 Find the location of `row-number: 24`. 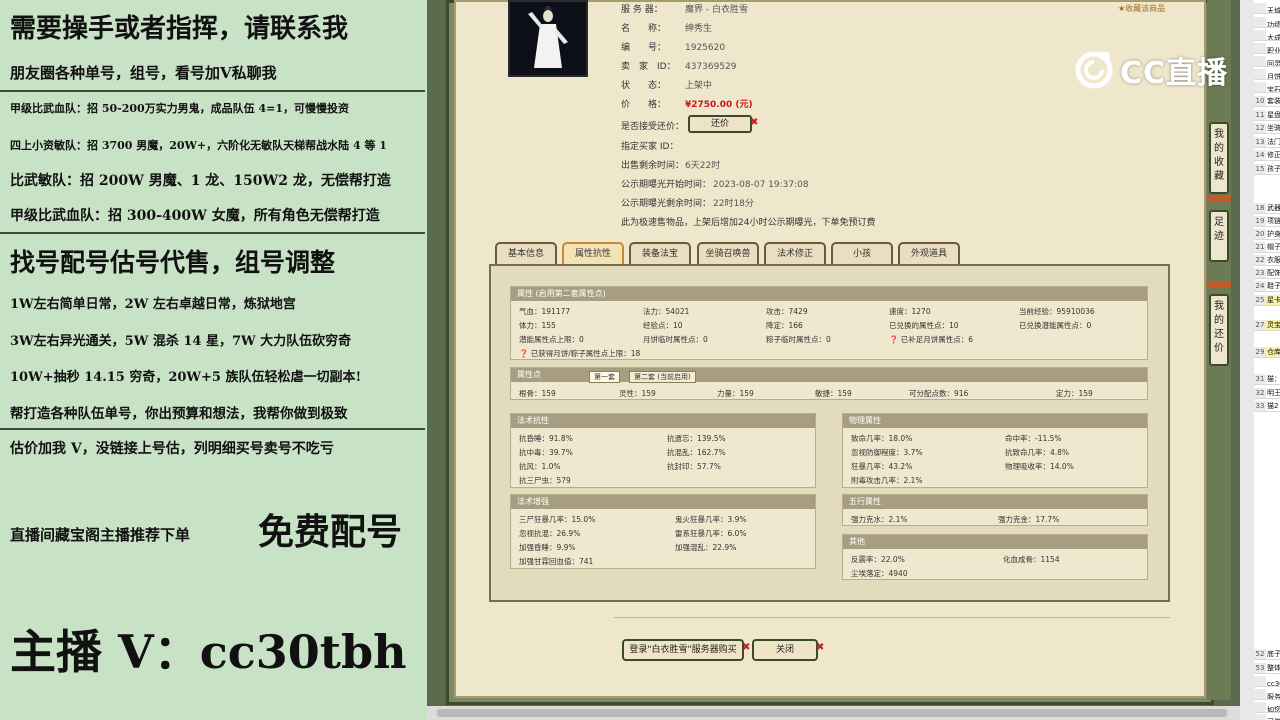

row-number: 24 is located at coordinates (1260, 286).